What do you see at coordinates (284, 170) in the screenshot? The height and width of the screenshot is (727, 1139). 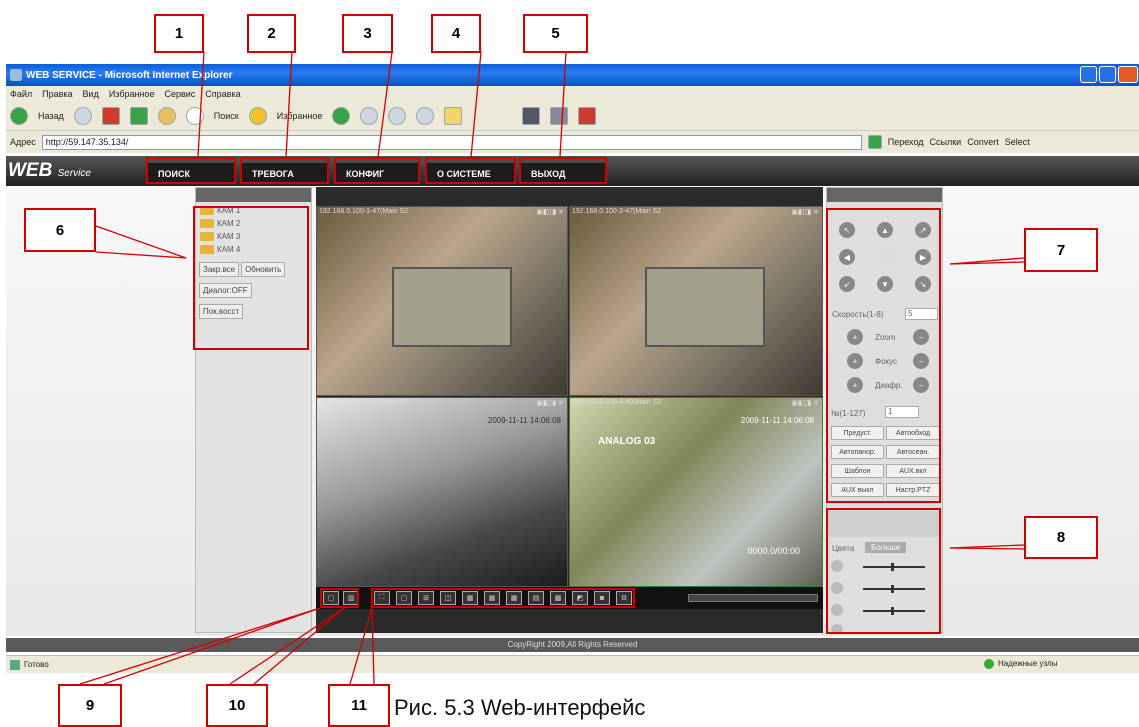 I see `highlight-nav-alarm` at bounding box center [284, 170].